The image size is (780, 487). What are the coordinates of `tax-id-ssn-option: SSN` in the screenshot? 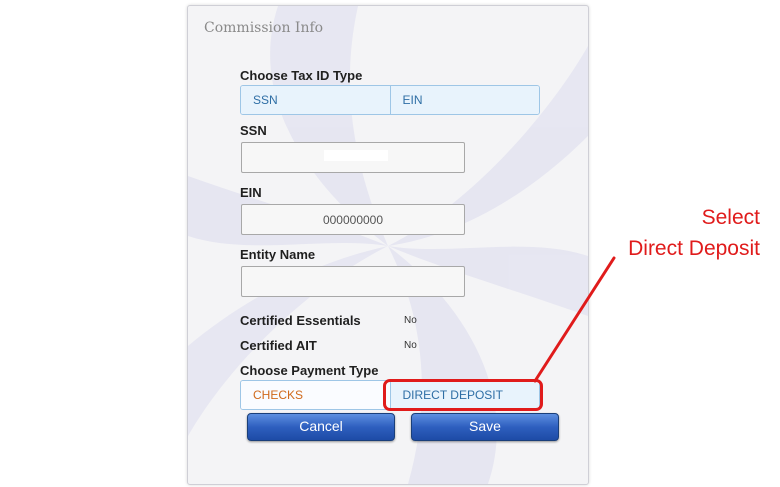 It's located at (315, 100).